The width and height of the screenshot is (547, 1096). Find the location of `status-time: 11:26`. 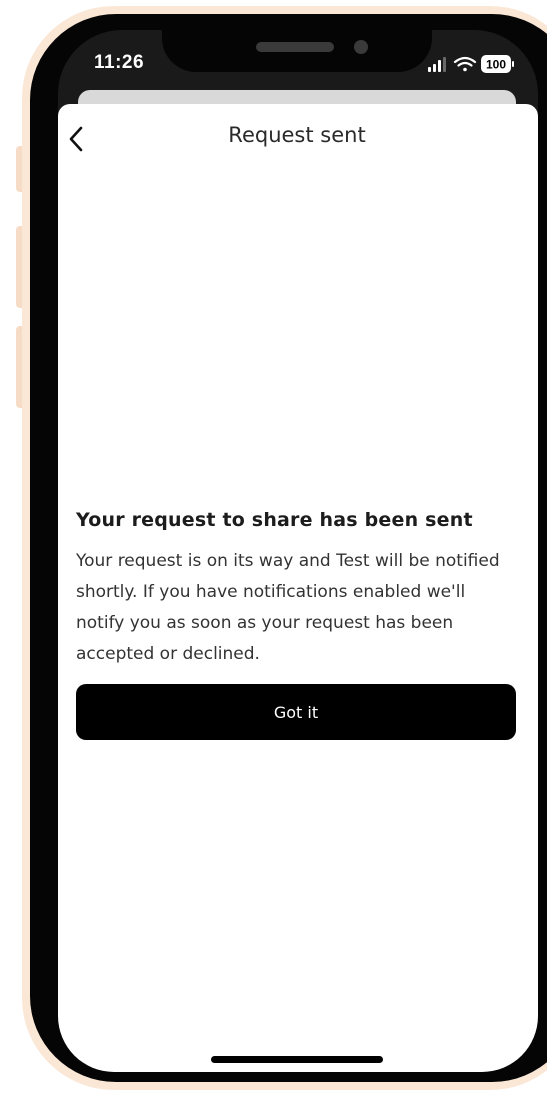

status-time: 11:26 is located at coordinates (119, 62).